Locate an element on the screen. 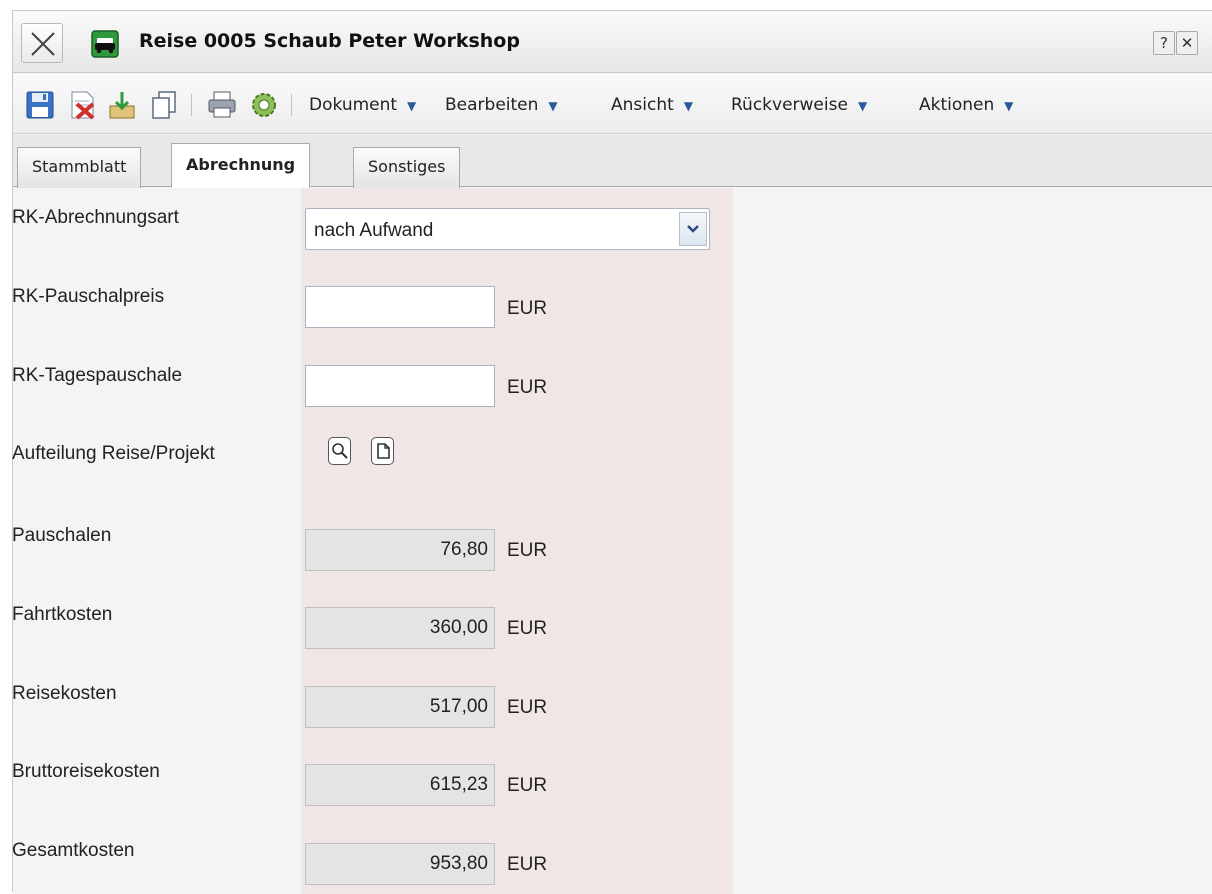 Image resolution: width=1212 pixels, height=894 pixels. tagespauschale-input is located at coordinates (400, 386).